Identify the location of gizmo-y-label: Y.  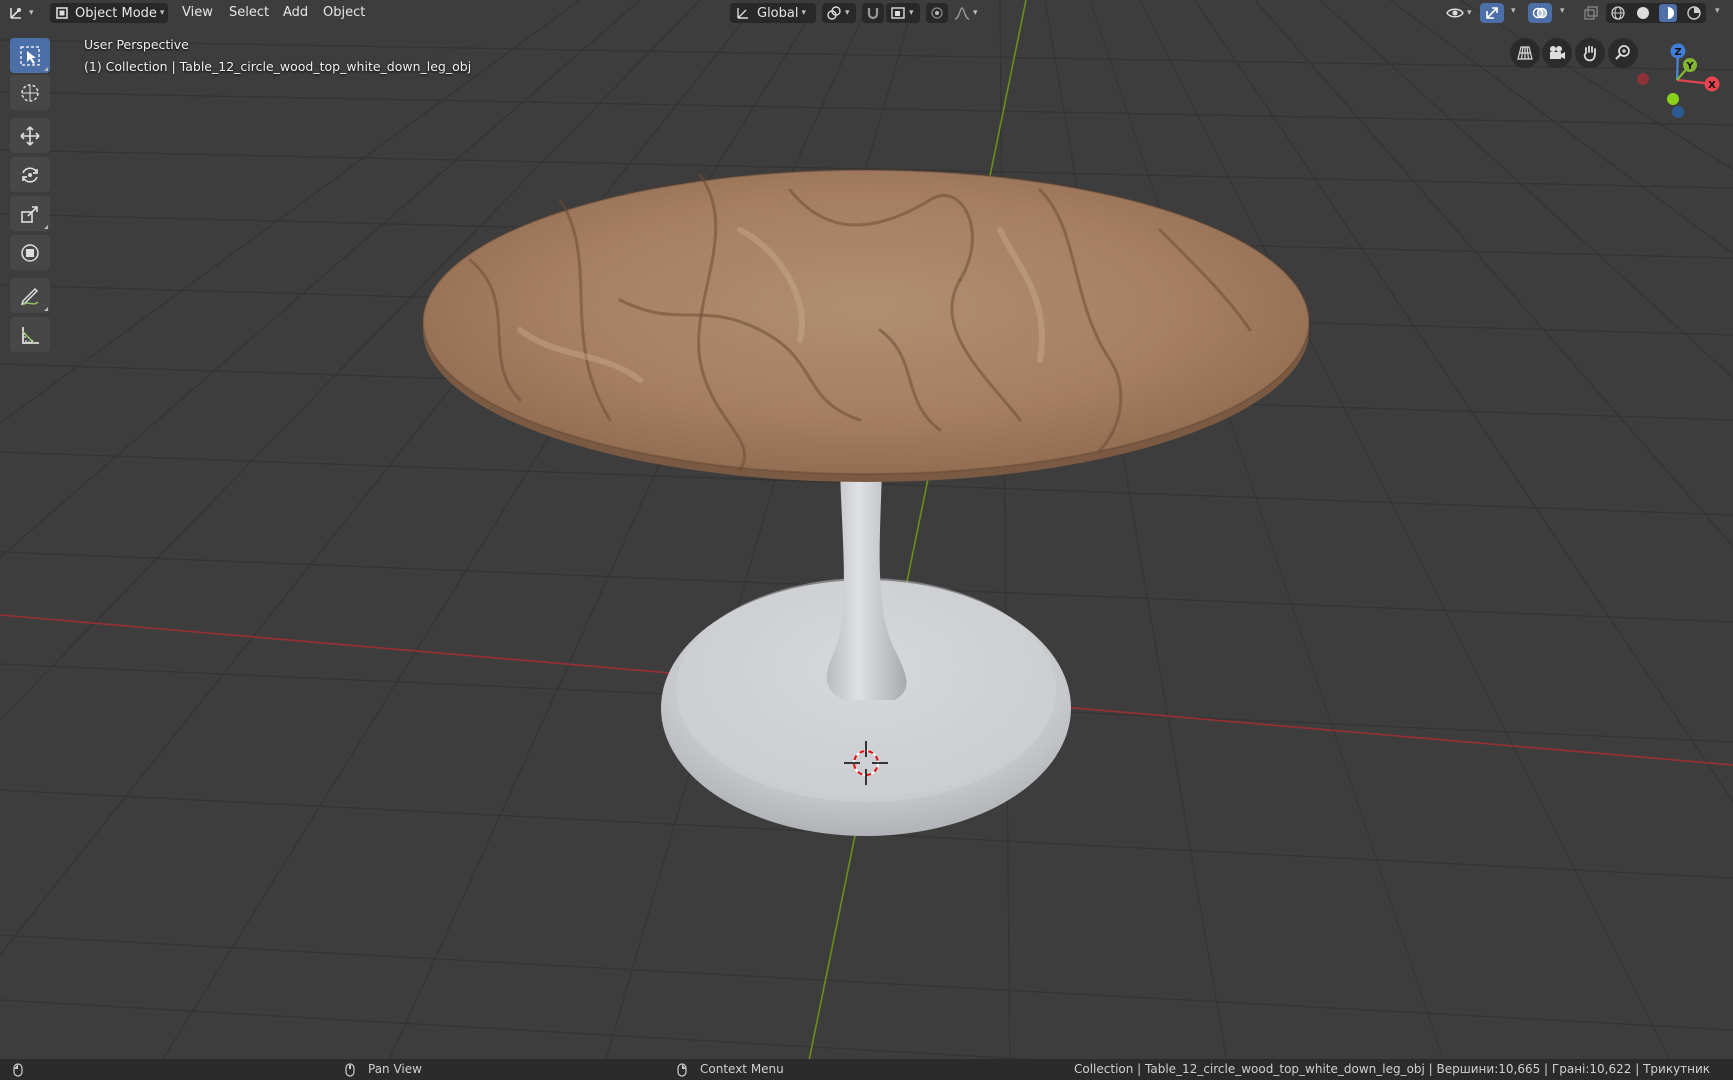
(1689, 66).